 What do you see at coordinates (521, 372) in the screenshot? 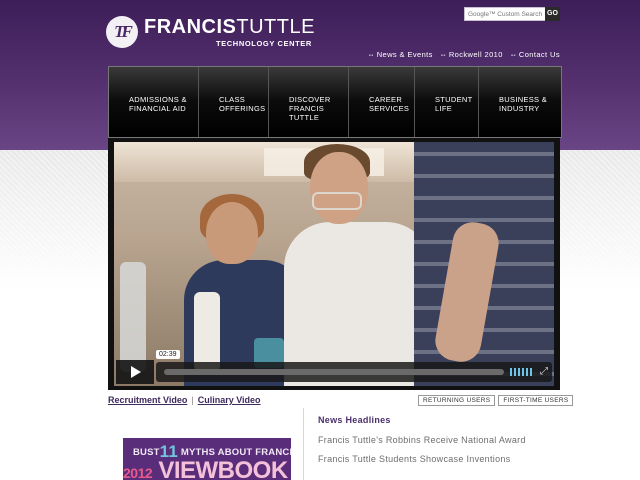
I see `volume-icon` at bounding box center [521, 372].